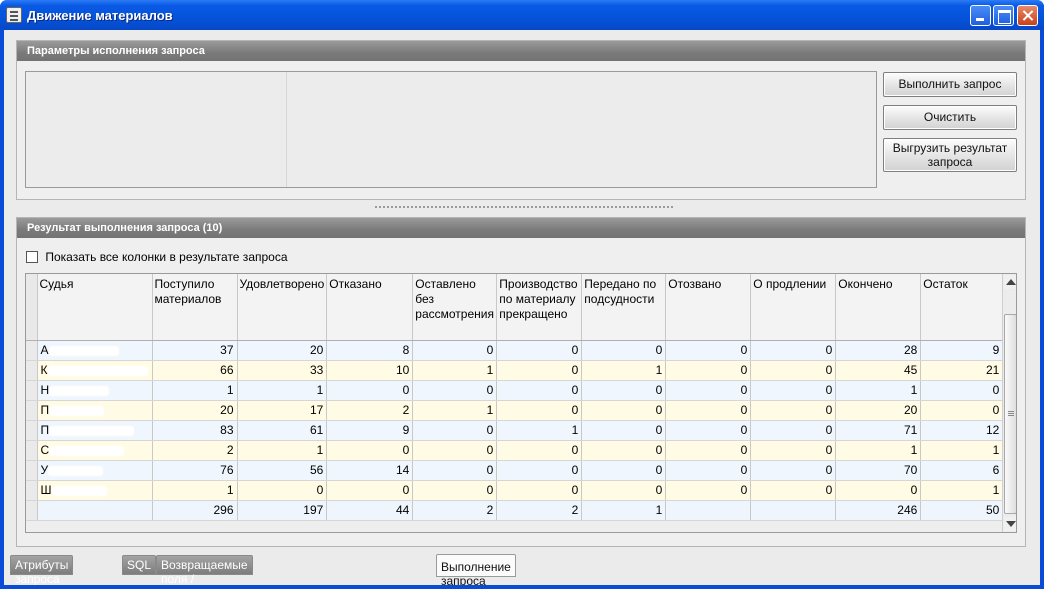  I want to click on judge-name-cell, so click(95, 510).